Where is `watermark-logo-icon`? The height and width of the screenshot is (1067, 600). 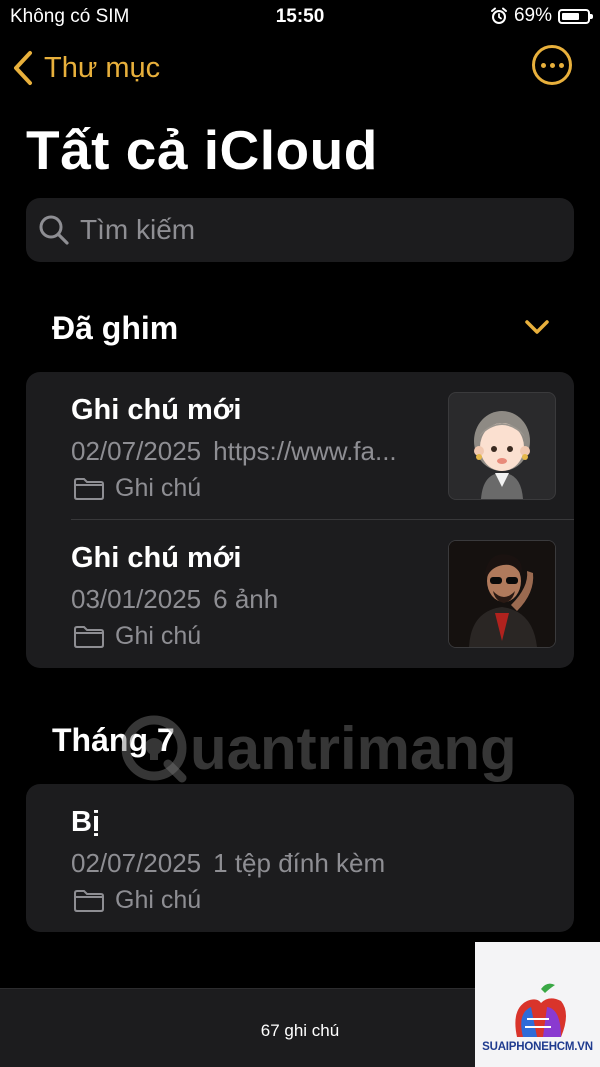
watermark-logo-icon is located at coordinates (154, 749).